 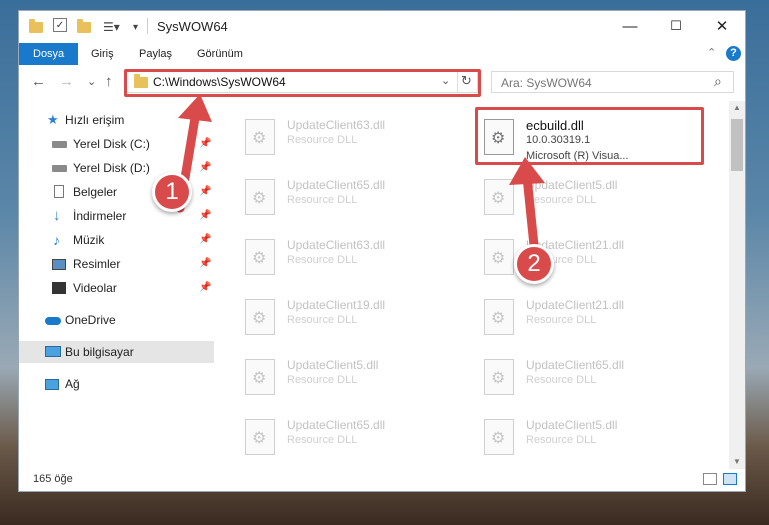 What do you see at coordinates (97, 264) in the screenshot?
I see `sidebar-item-label: Resimler` at bounding box center [97, 264].